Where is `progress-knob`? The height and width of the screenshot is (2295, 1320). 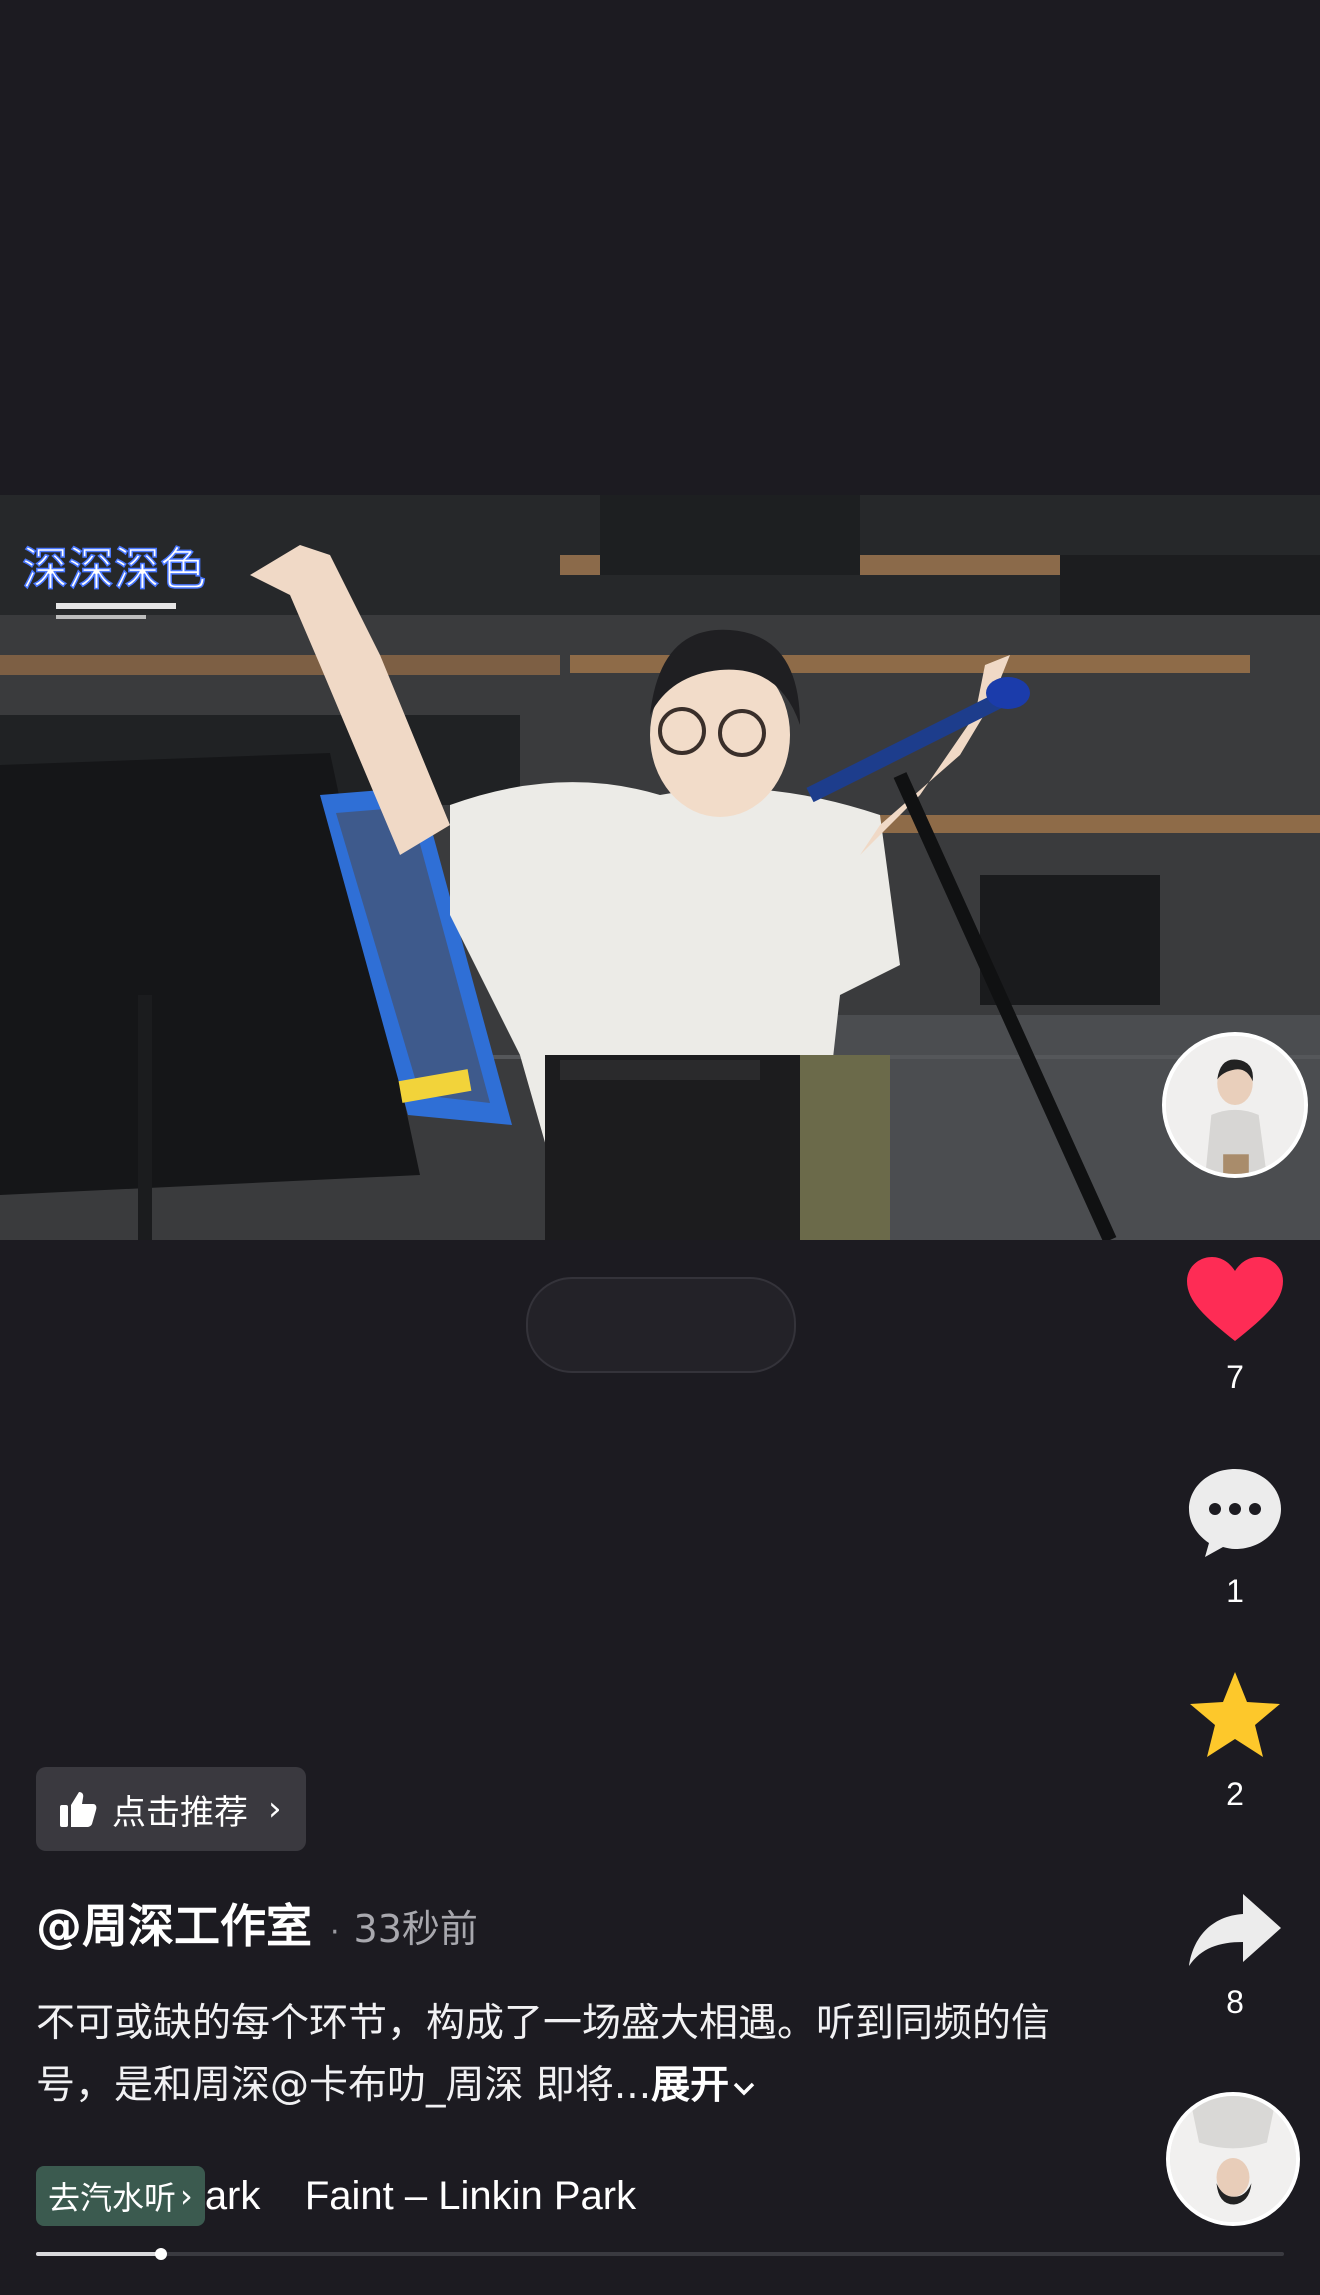
progress-knob is located at coordinates (160, 2254).